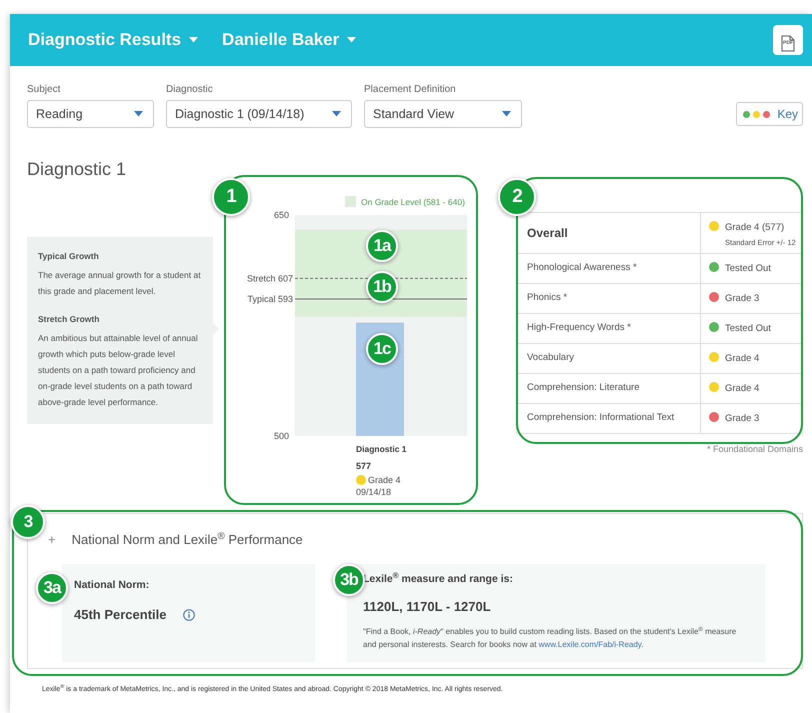 This screenshot has width=812, height=713. I want to click on dropdown: Diagnostic 1 (09/14/18), so click(259, 114).